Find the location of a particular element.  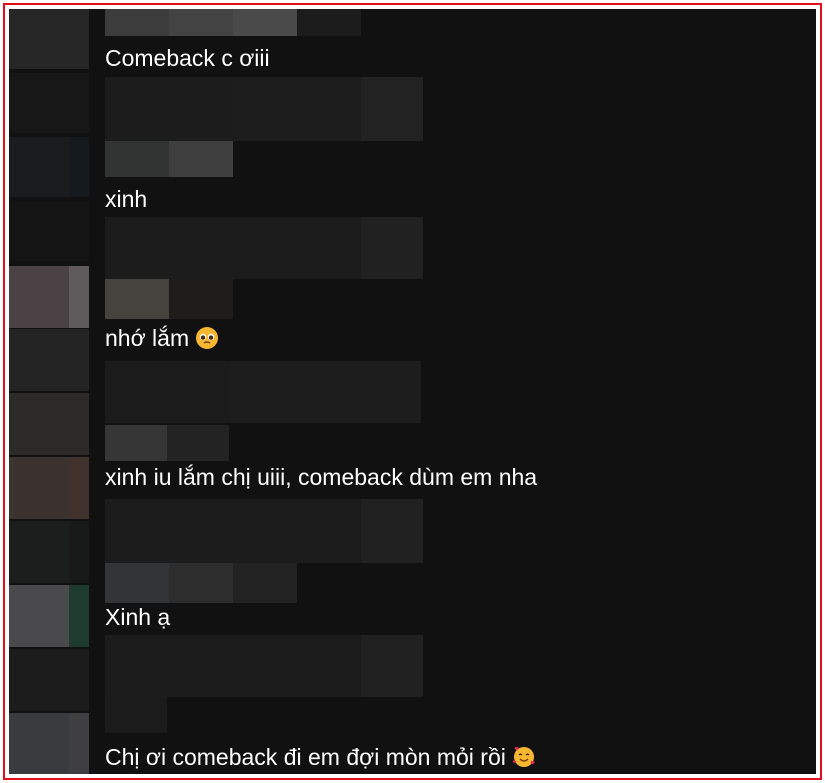

pleading-face-icon is located at coordinates (207, 338).